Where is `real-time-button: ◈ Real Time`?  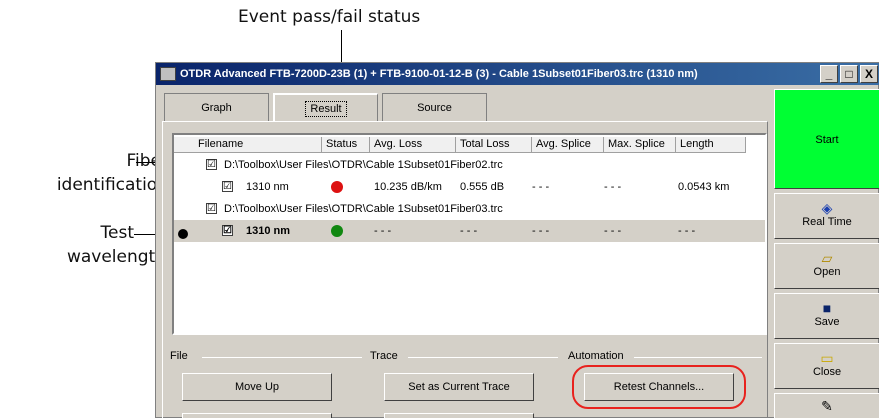 real-time-button: ◈ Real Time is located at coordinates (826, 216).